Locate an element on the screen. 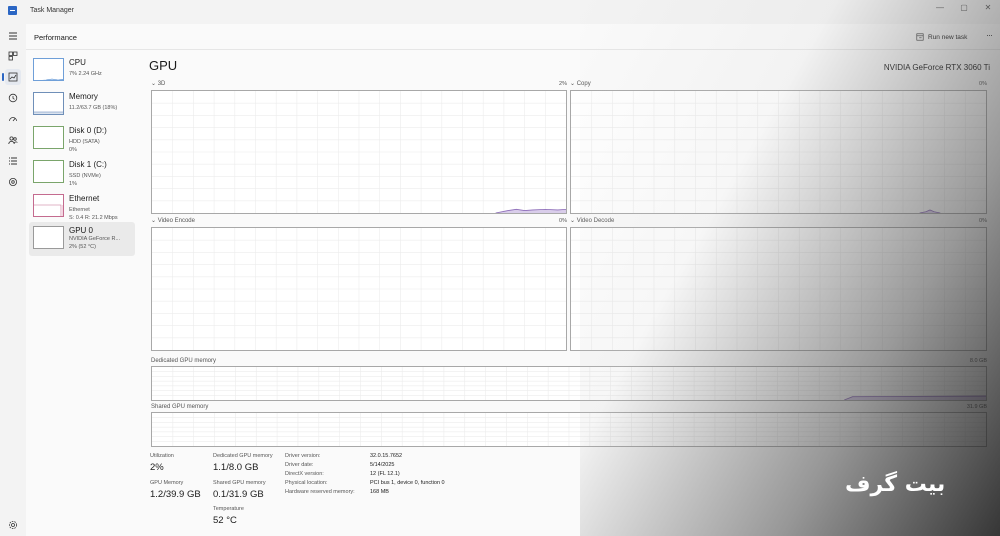 This screenshot has height=536, width=1000. gpu-model: NVIDIA GeForce RTX 3060 Ti is located at coordinates (936, 67).